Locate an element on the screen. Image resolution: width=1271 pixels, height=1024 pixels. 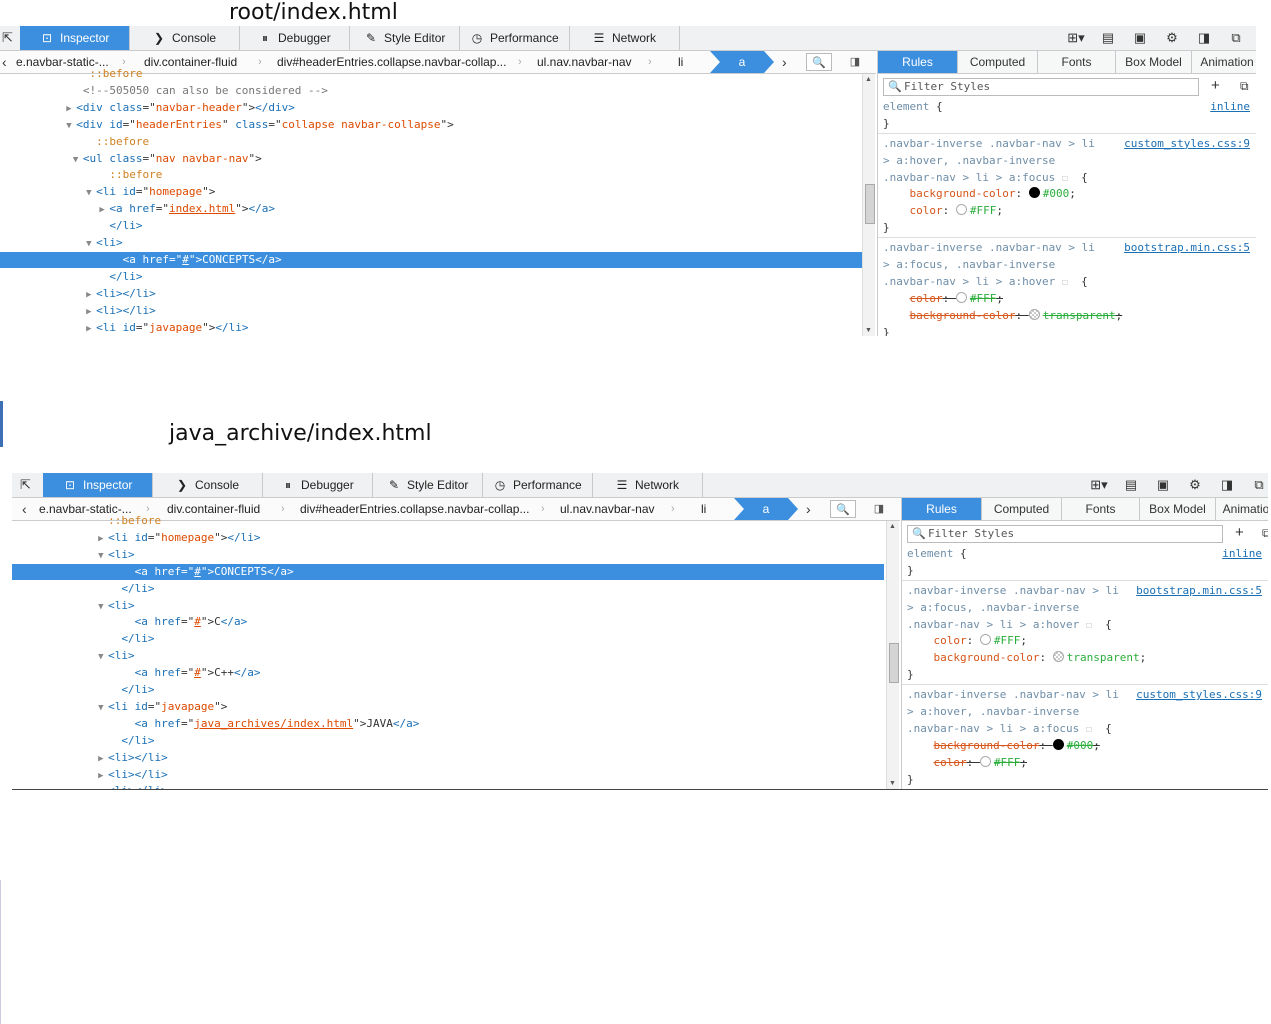
markup-node: ▶ <div class="navbar-header"></div> is located at coordinates (431, 108).